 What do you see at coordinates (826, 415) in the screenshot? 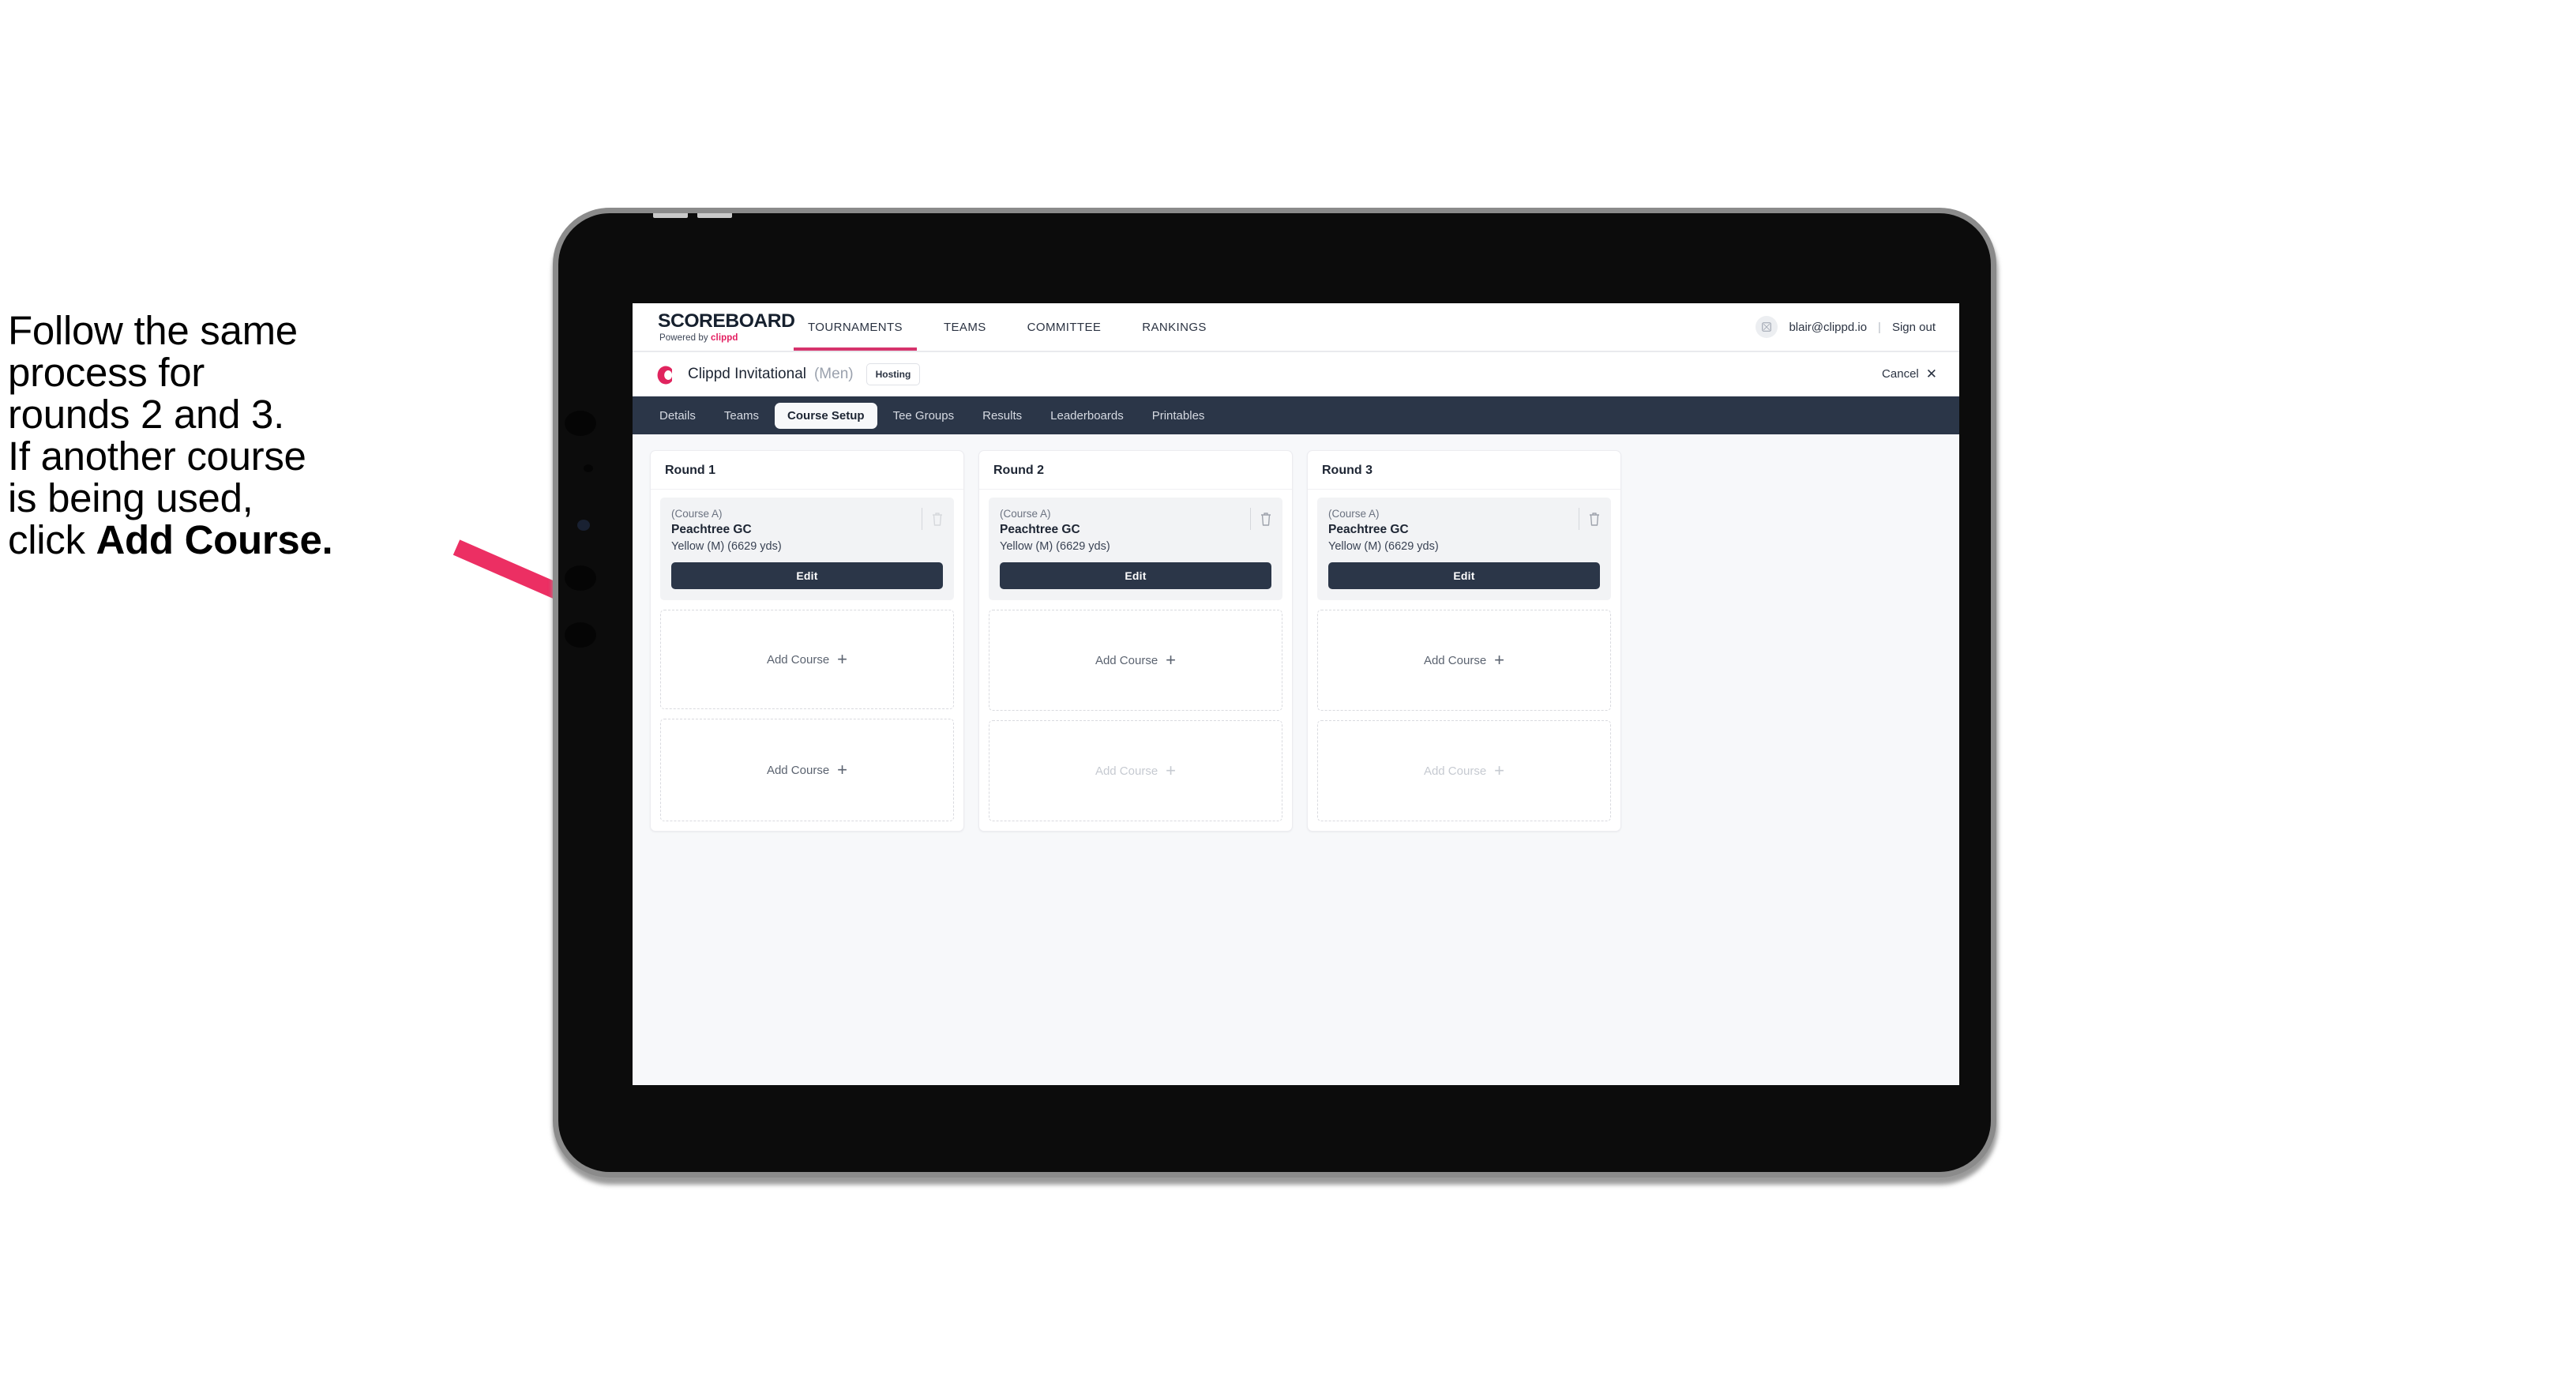
I see `tab-course-setup: Course Setup` at bounding box center [826, 415].